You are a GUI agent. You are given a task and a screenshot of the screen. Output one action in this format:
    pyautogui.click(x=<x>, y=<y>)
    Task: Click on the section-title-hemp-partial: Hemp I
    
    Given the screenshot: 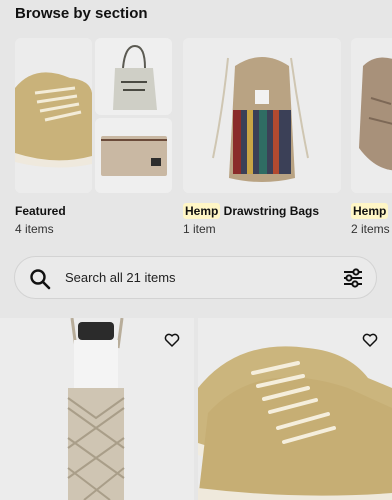 What is the action you would take?
    pyautogui.click(x=371, y=211)
    